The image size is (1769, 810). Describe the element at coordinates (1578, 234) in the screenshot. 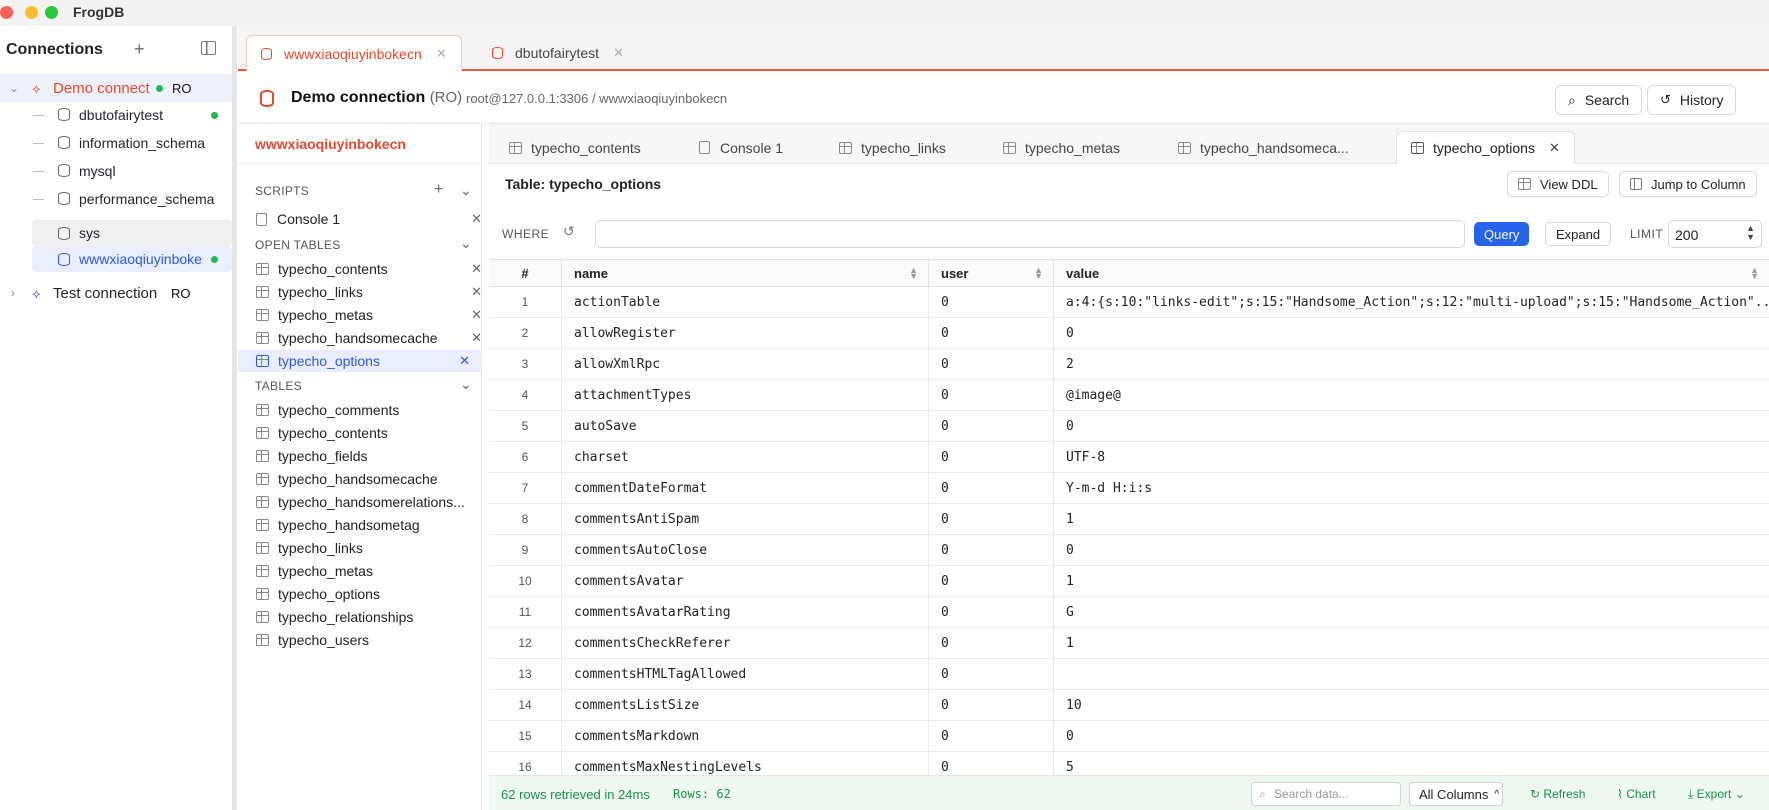

I see `expand-button: Expand` at that location.